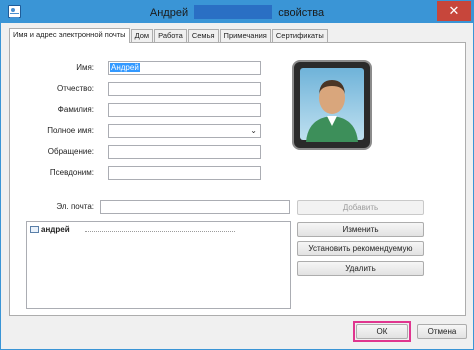 The width and height of the screenshot is (474, 350). What do you see at coordinates (233, 12) in the screenshot?
I see `redacted-block` at bounding box center [233, 12].